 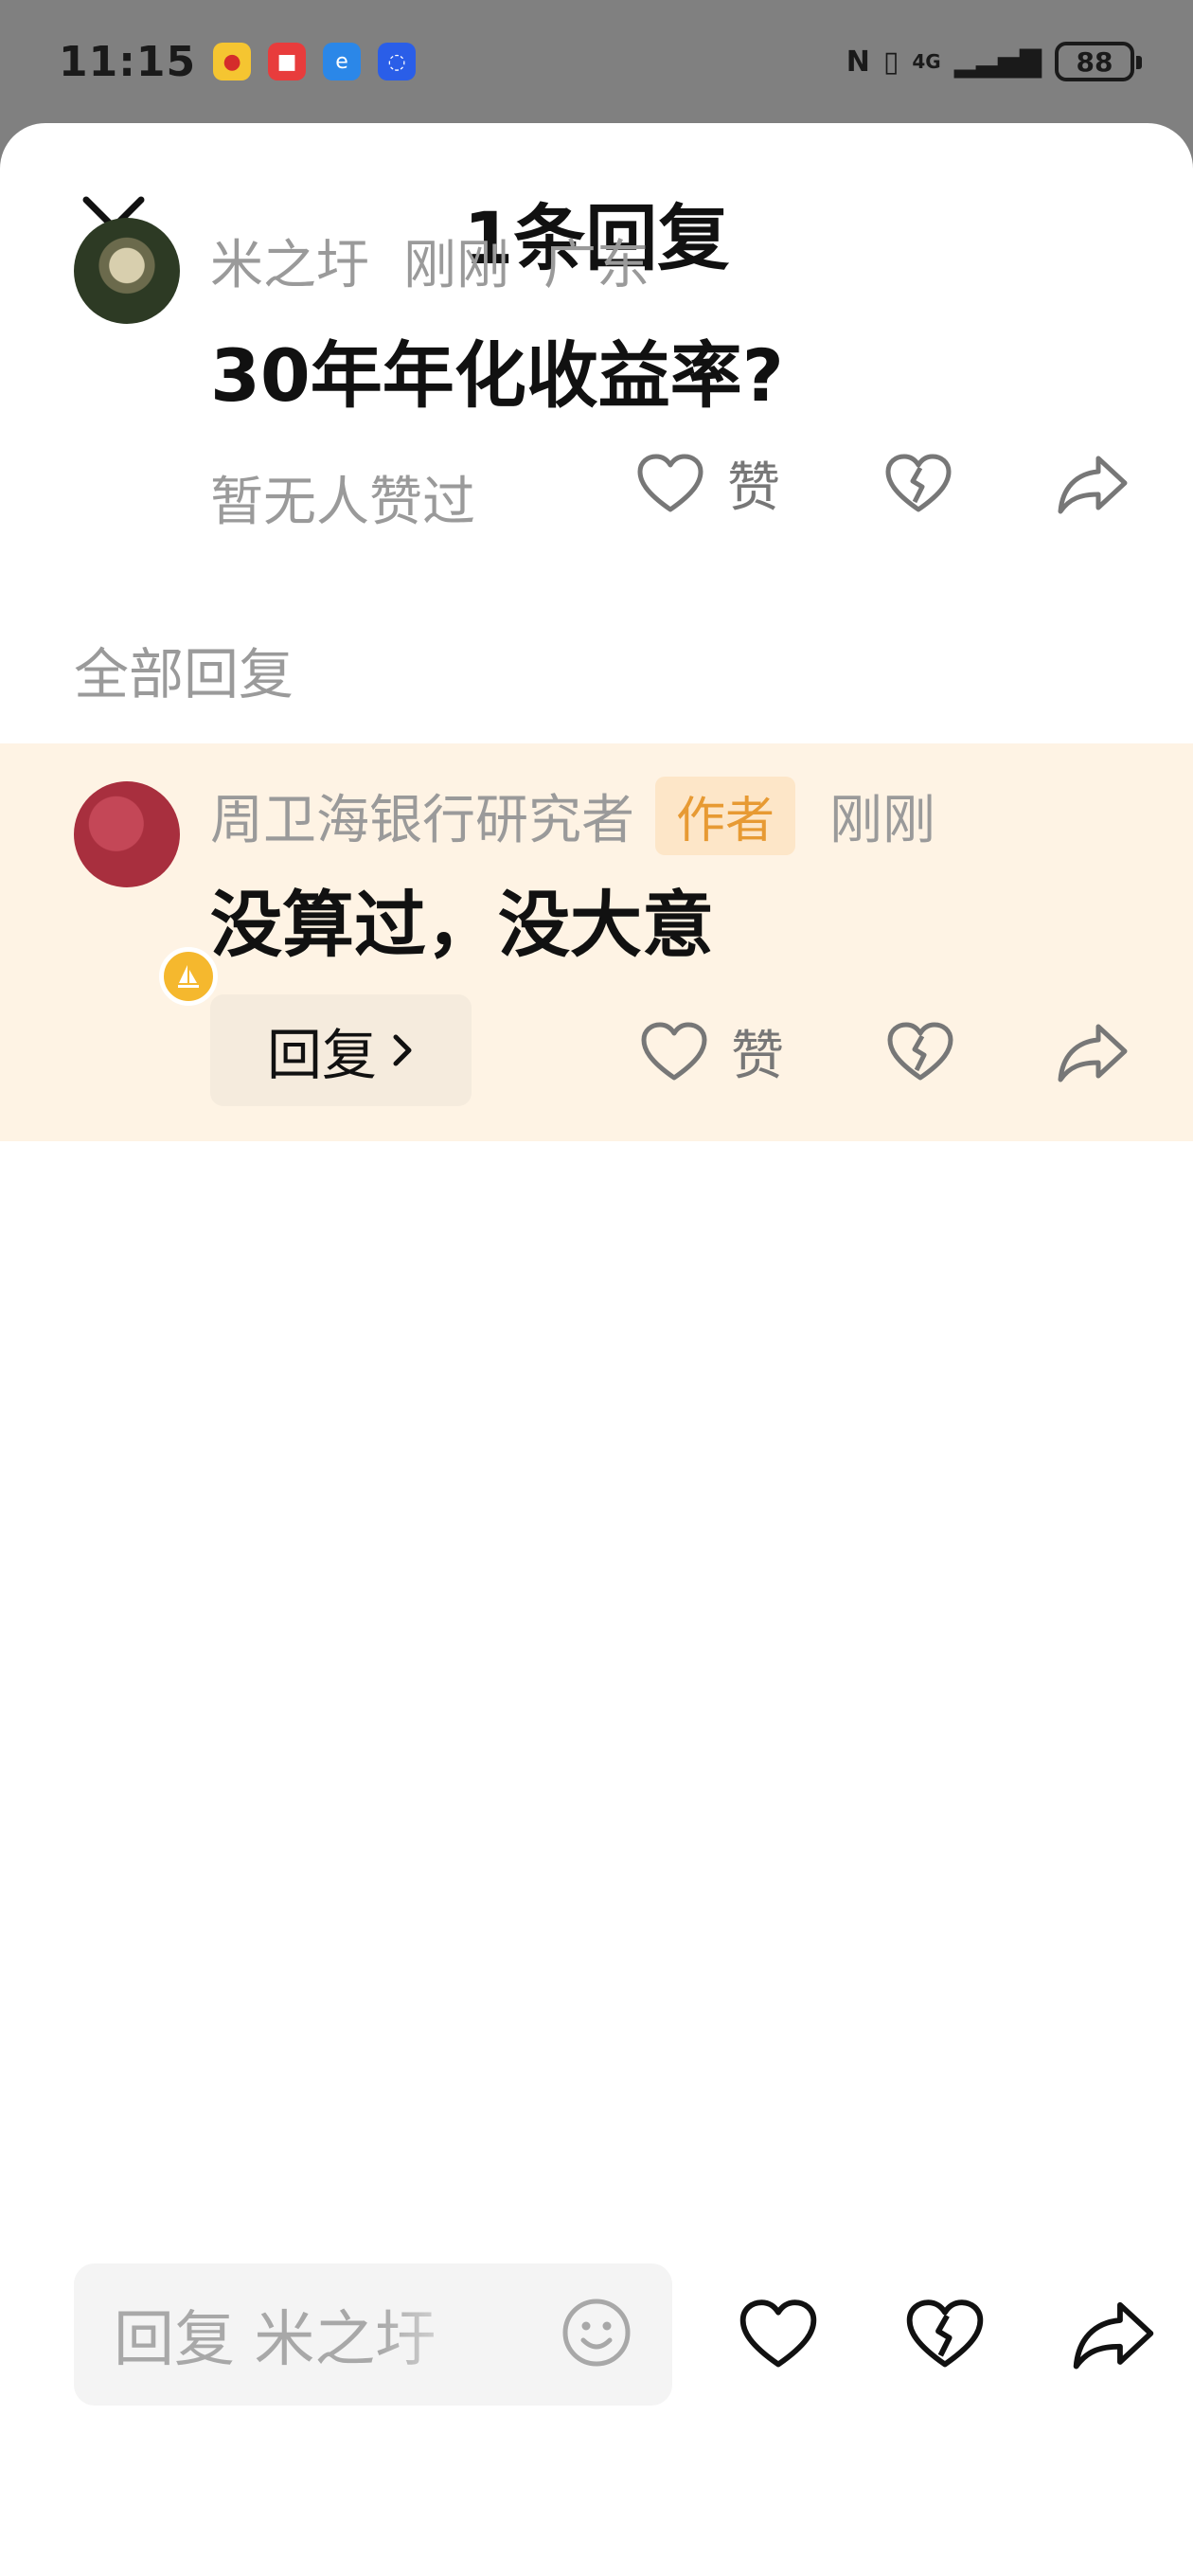 What do you see at coordinates (342, 61) in the screenshot?
I see `browser-icon: e` at bounding box center [342, 61].